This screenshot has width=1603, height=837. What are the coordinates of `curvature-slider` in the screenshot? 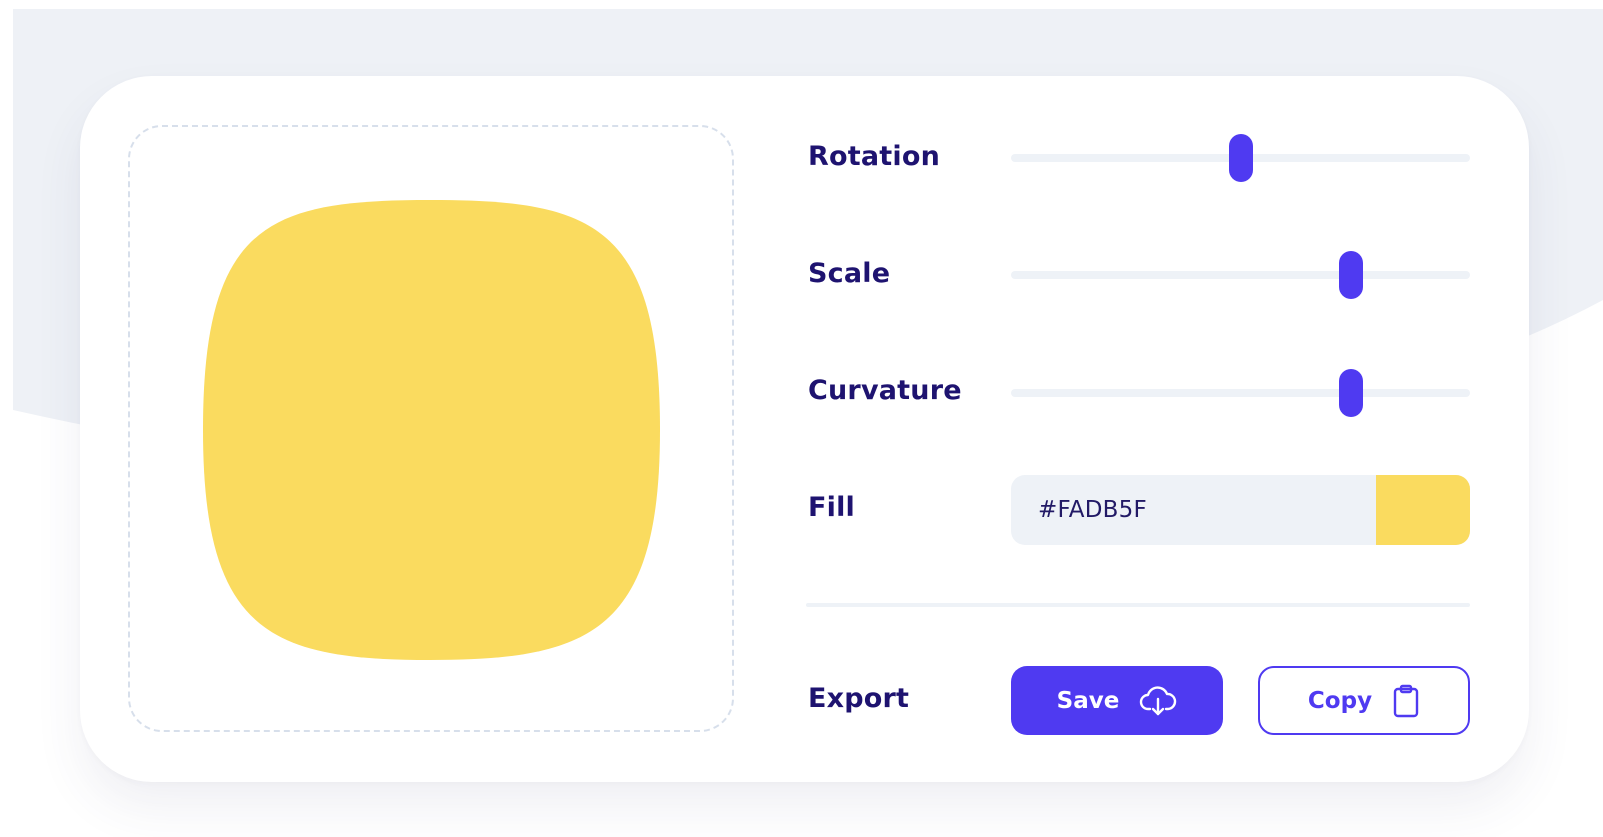 It's located at (1240, 393).